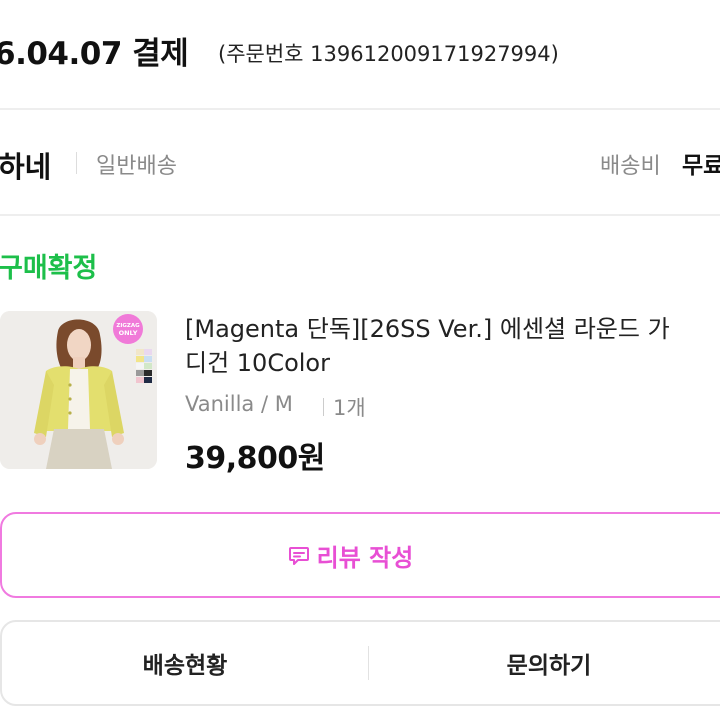  What do you see at coordinates (365, 557) in the screenshot?
I see `write-review-label: 리뷰 작성` at bounding box center [365, 557].